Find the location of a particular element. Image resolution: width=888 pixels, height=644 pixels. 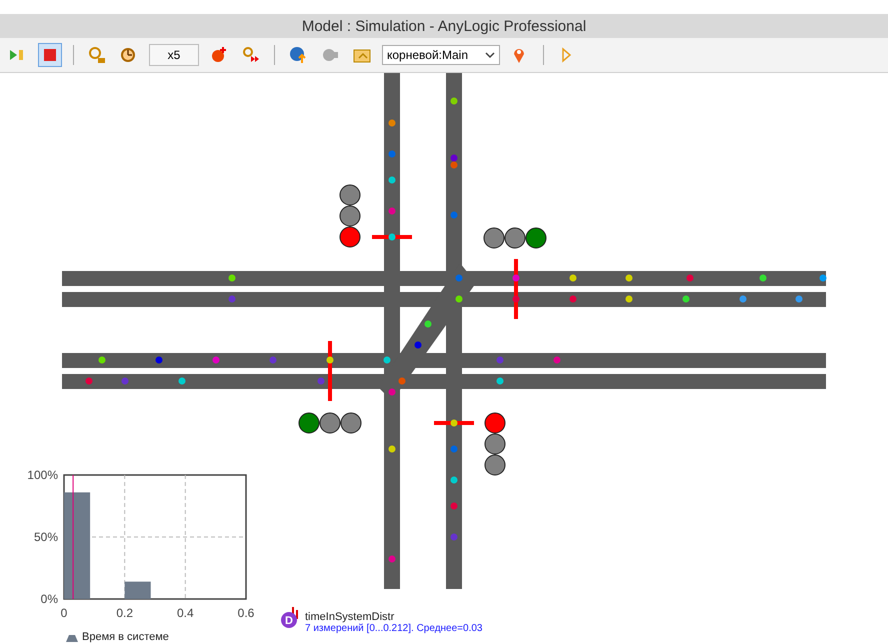

axis-label: 0.2 is located at coordinates (124, 613).